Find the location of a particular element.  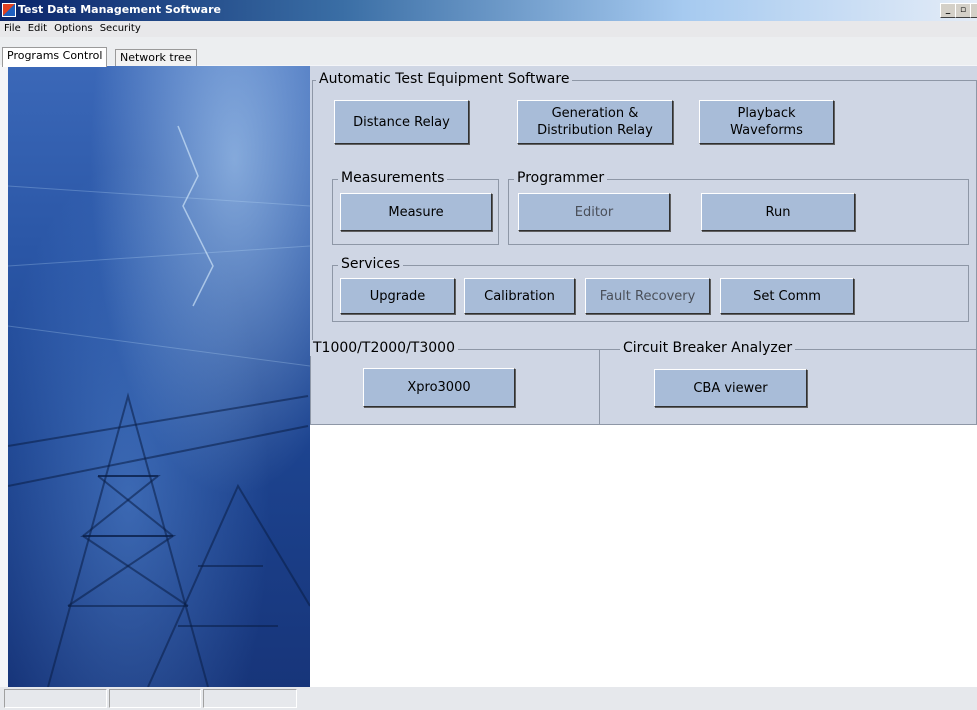

cba-viewer-label: CBA viewer is located at coordinates (730, 388).